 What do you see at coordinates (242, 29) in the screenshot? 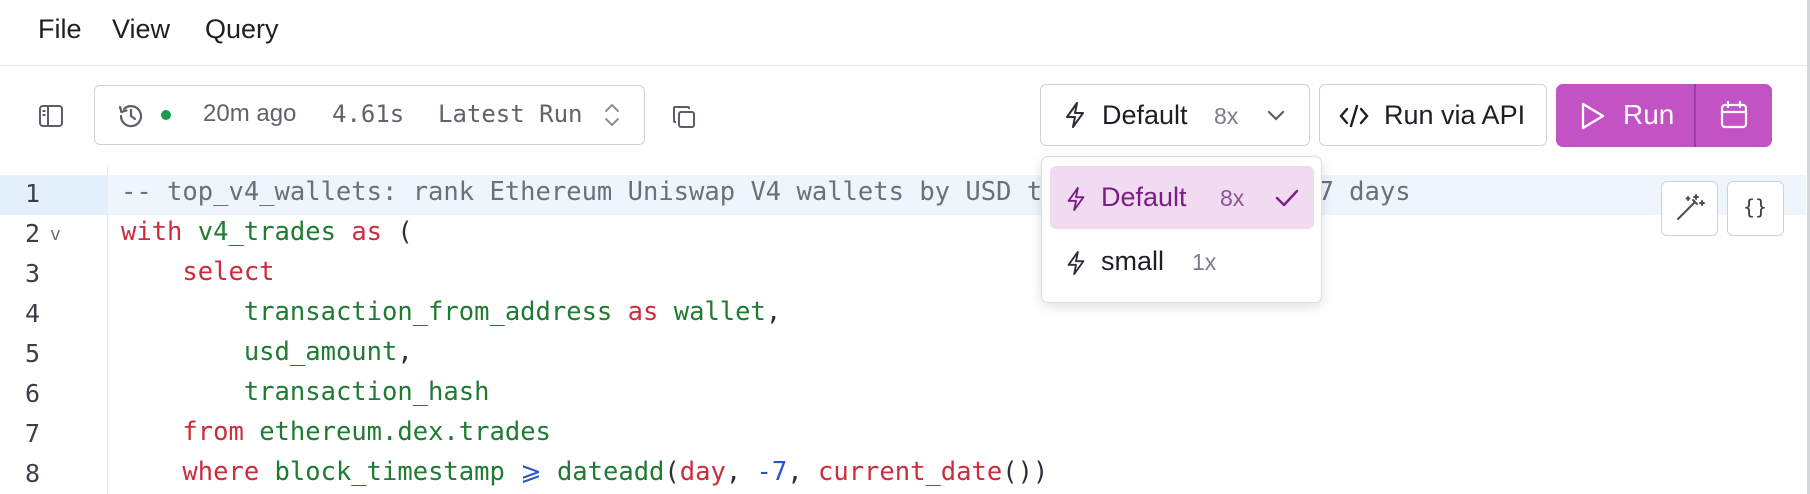
I see `menu-query: Query` at bounding box center [242, 29].